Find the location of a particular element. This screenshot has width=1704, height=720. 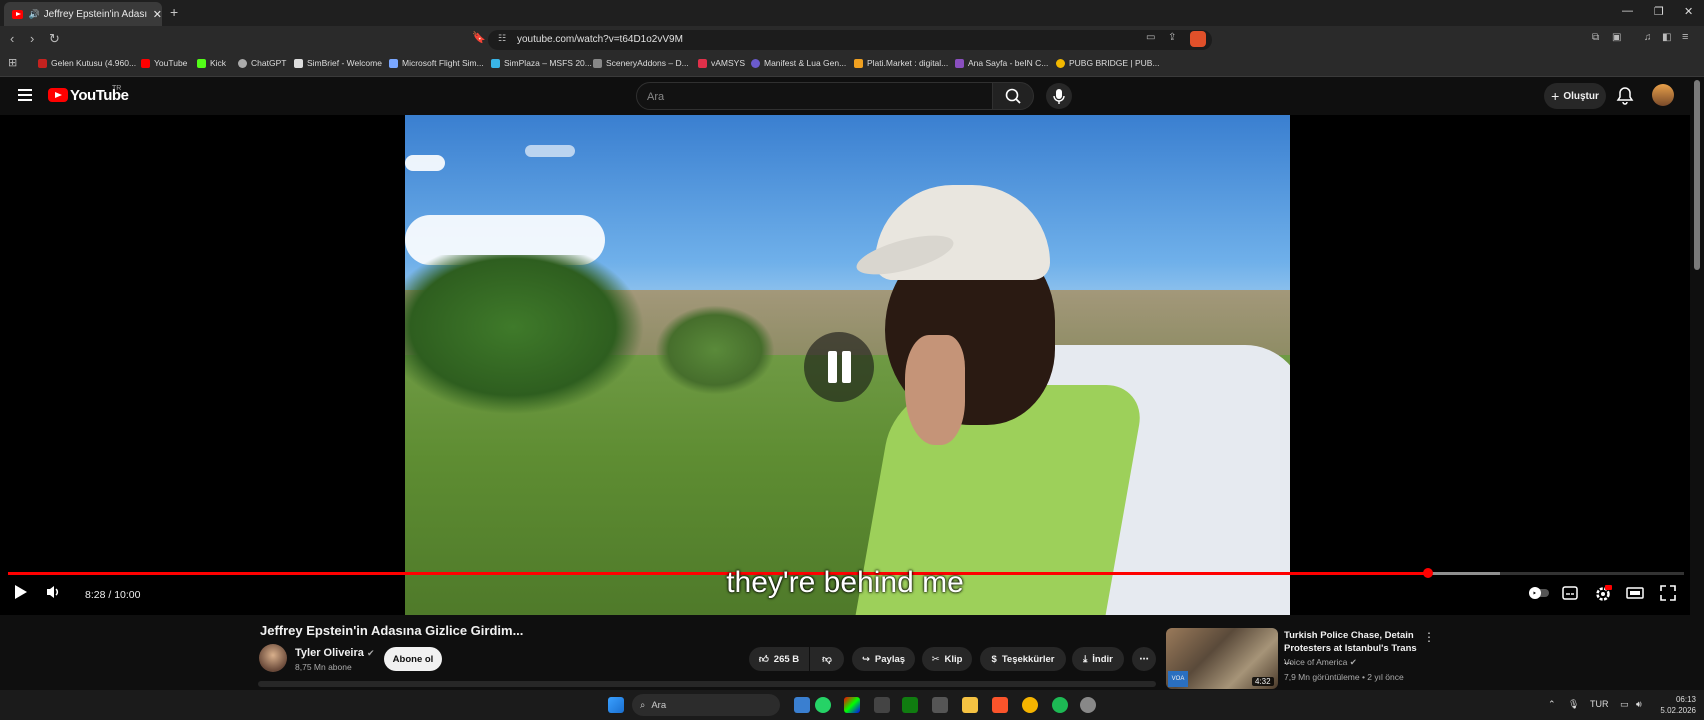

wallet-icon: ▣ is located at coordinates (1616, 37).